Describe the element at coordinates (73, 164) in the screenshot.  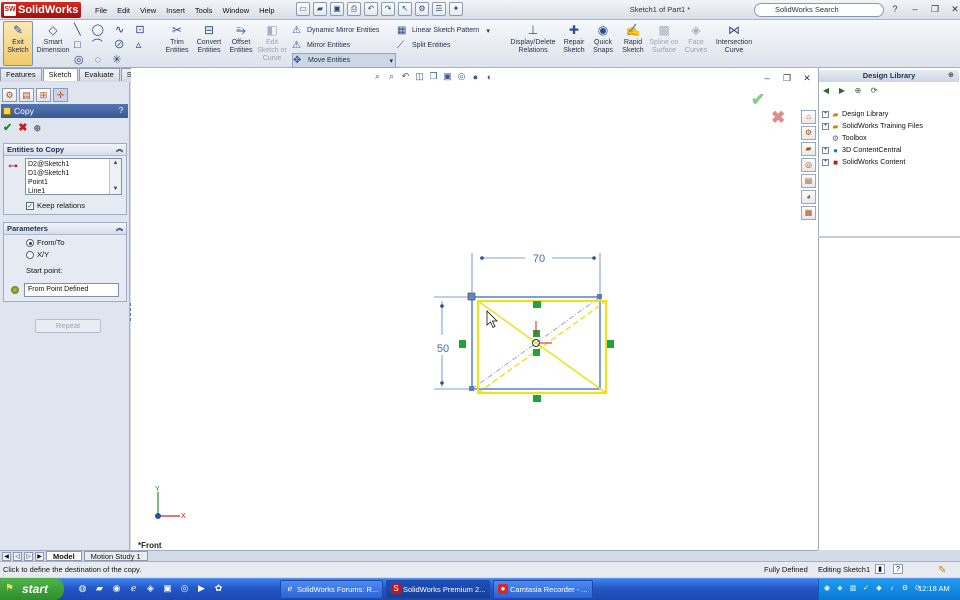
I see `list-item: D2@Sketch1` at that location.